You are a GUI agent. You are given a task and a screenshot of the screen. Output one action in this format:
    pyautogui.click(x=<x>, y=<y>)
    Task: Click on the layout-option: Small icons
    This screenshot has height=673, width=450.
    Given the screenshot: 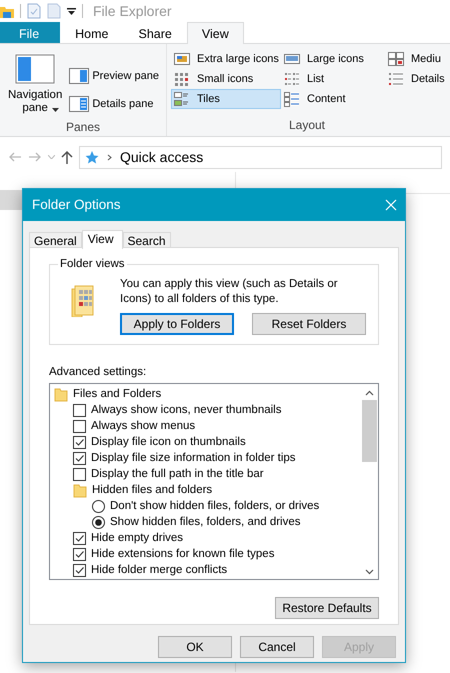 What is the action you would take?
    pyautogui.click(x=226, y=79)
    